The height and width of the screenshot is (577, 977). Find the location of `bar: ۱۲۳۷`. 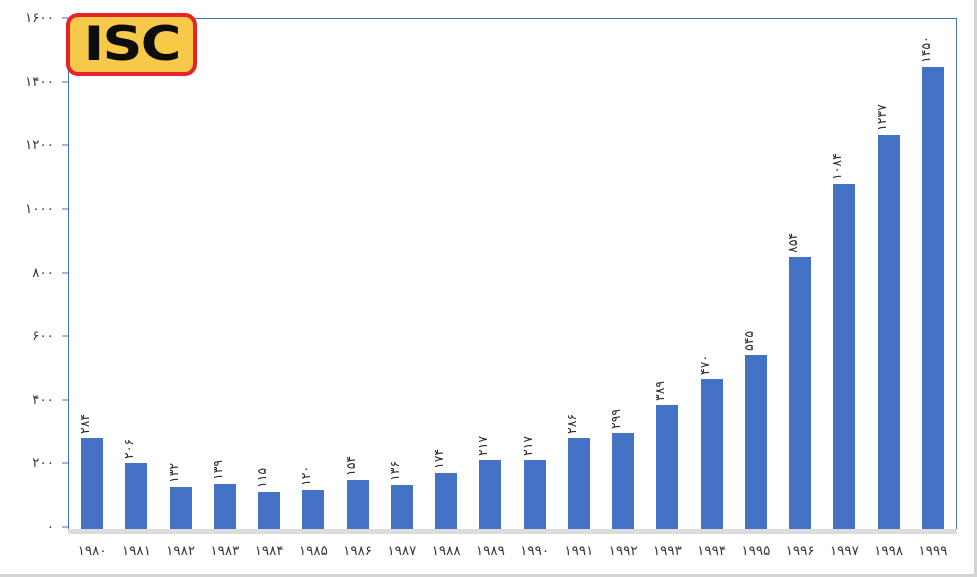

bar: ۱۲۳۷ is located at coordinates (887, 316).